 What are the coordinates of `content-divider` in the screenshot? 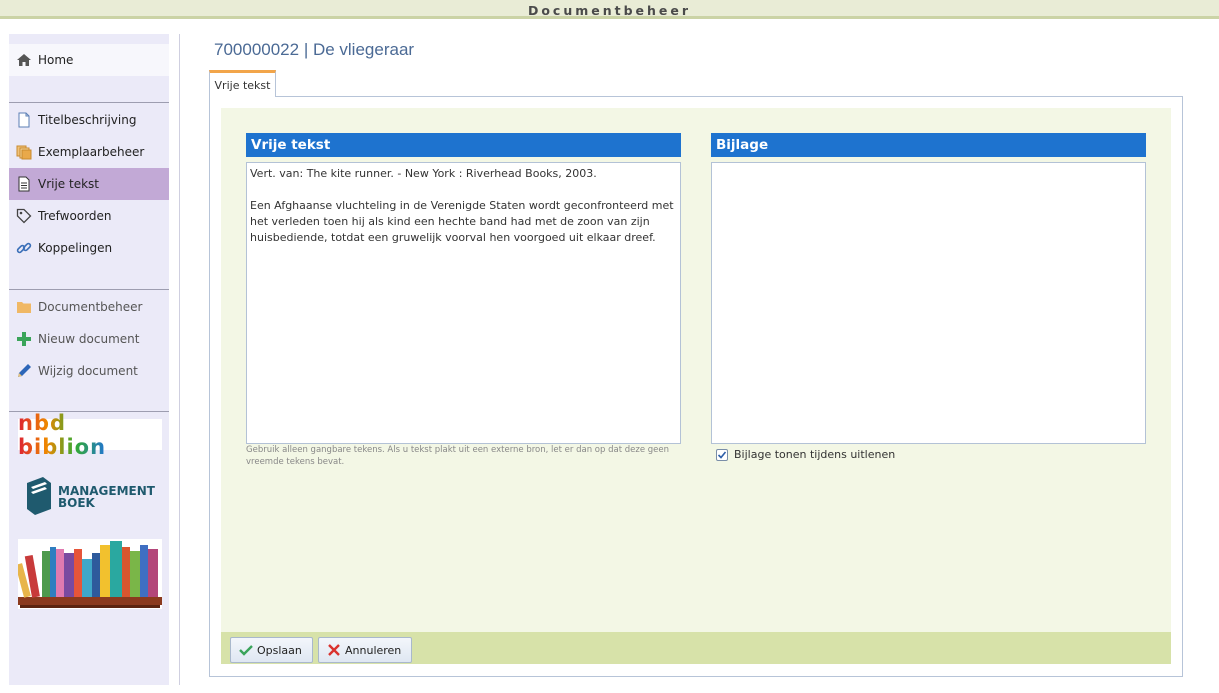 It's located at (179, 359).